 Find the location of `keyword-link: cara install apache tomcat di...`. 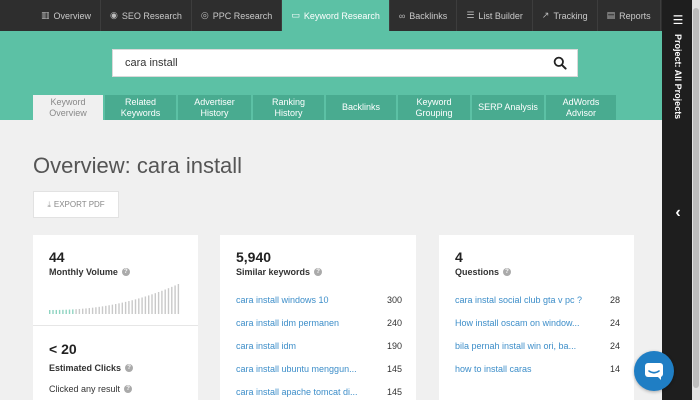

keyword-link: cara install apache tomcat di... is located at coordinates (297, 392).